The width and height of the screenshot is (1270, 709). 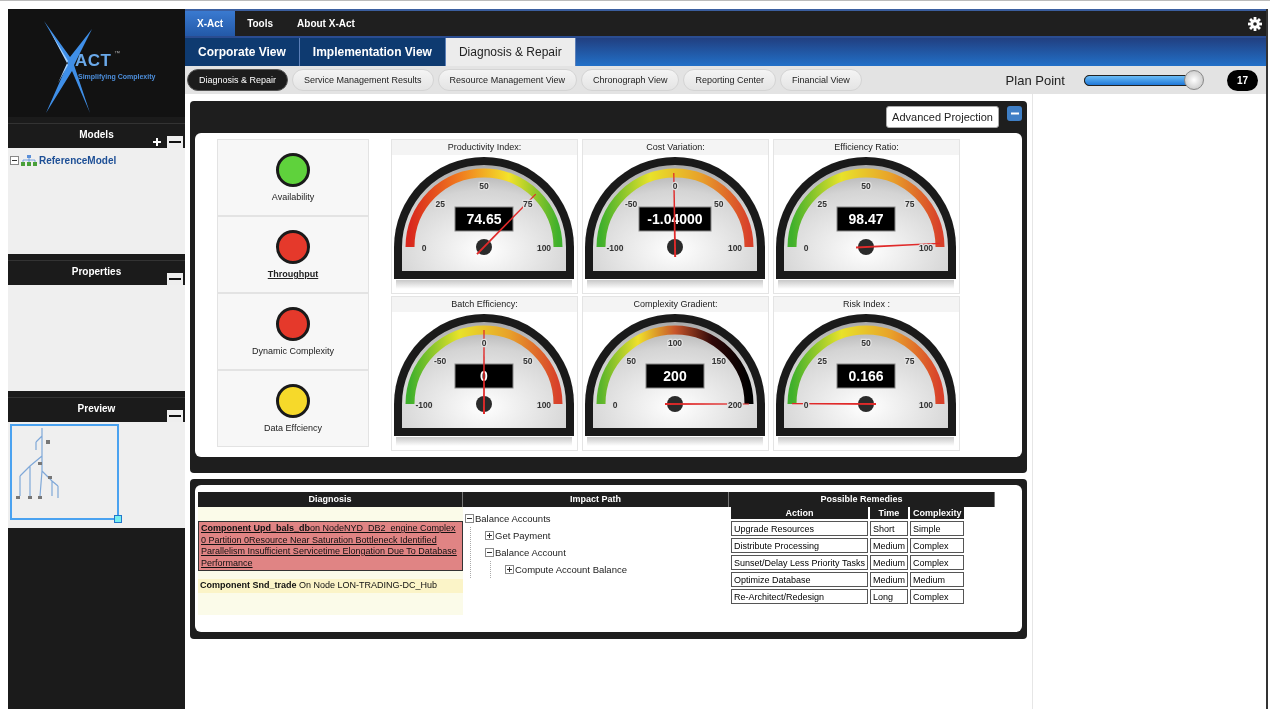 What do you see at coordinates (799, 545) in the screenshot?
I see `table-cell: Distribute Processing` at bounding box center [799, 545].